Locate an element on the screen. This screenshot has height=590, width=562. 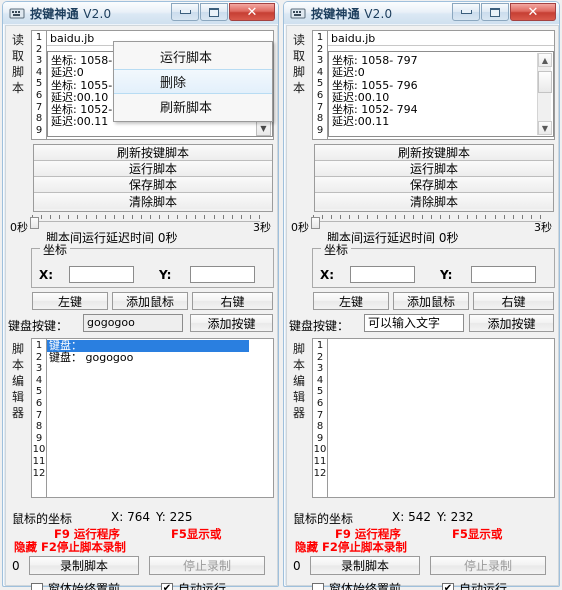
script-scrollbar: ▲ ▼ is located at coordinates (544, 94).